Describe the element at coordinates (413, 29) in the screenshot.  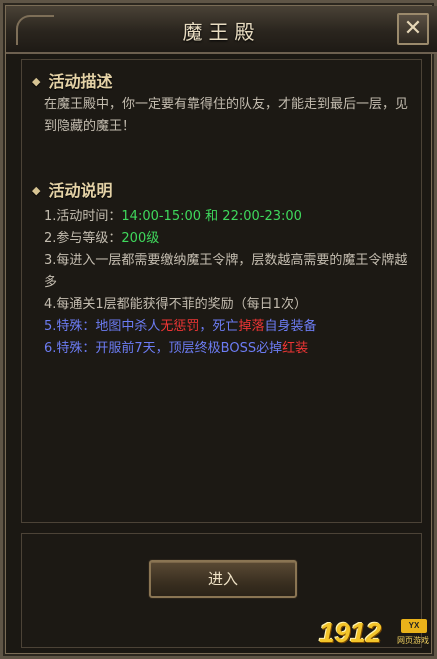
I see `close-icon: ✕` at that location.